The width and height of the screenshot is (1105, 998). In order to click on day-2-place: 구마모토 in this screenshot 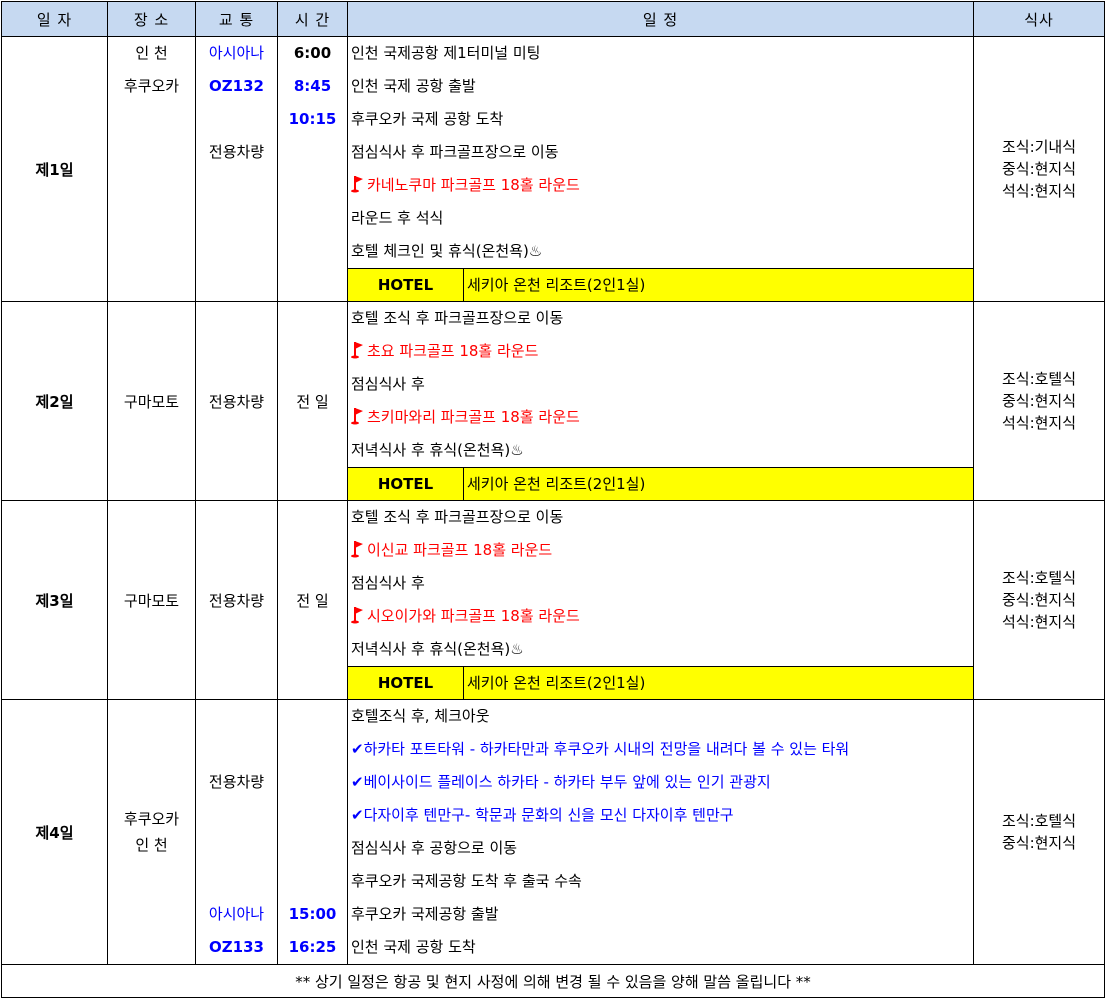, I will do `click(151, 401)`.